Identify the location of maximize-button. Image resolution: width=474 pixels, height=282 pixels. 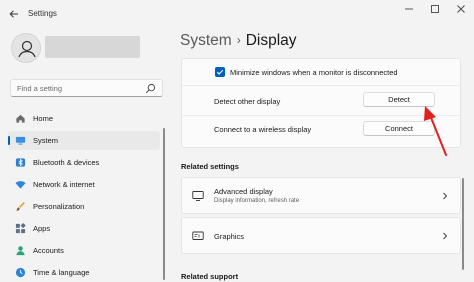
(435, 11).